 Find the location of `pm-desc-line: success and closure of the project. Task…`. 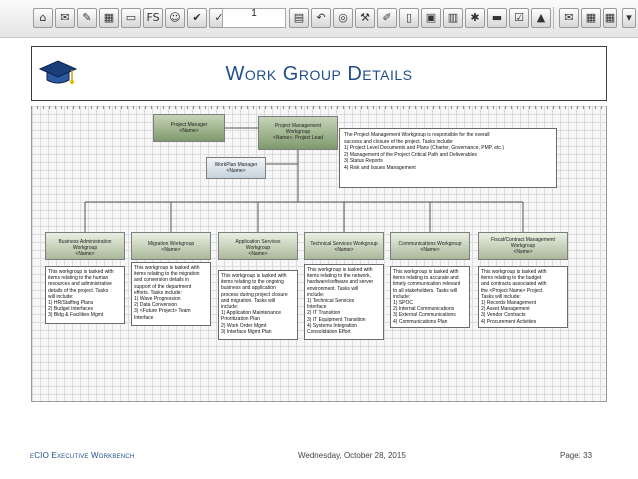

pm-desc-line: success and closure of the project. Task… is located at coordinates (399, 141).